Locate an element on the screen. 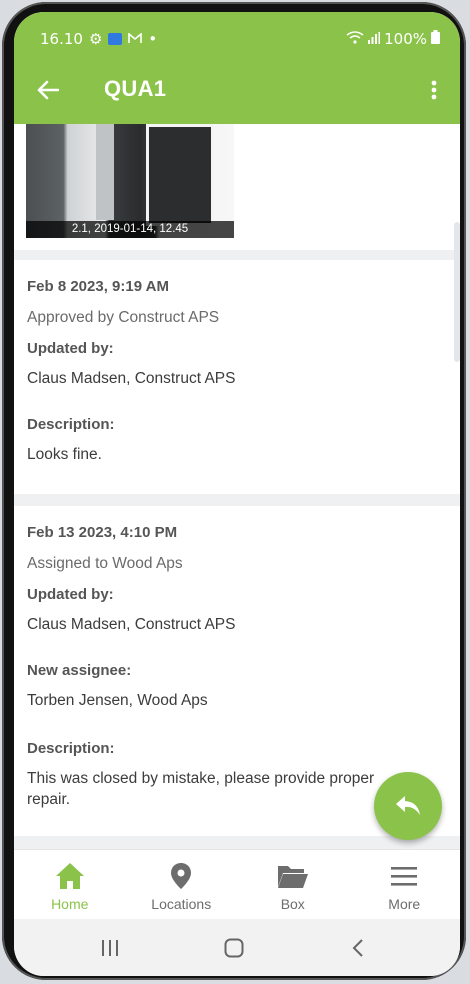  hamburger-menu-icon is located at coordinates (404, 876).